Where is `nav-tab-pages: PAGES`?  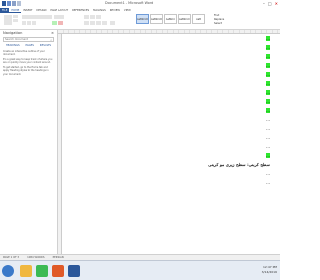
nav-tab-pages: PAGES is located at coordinates (30, 45).